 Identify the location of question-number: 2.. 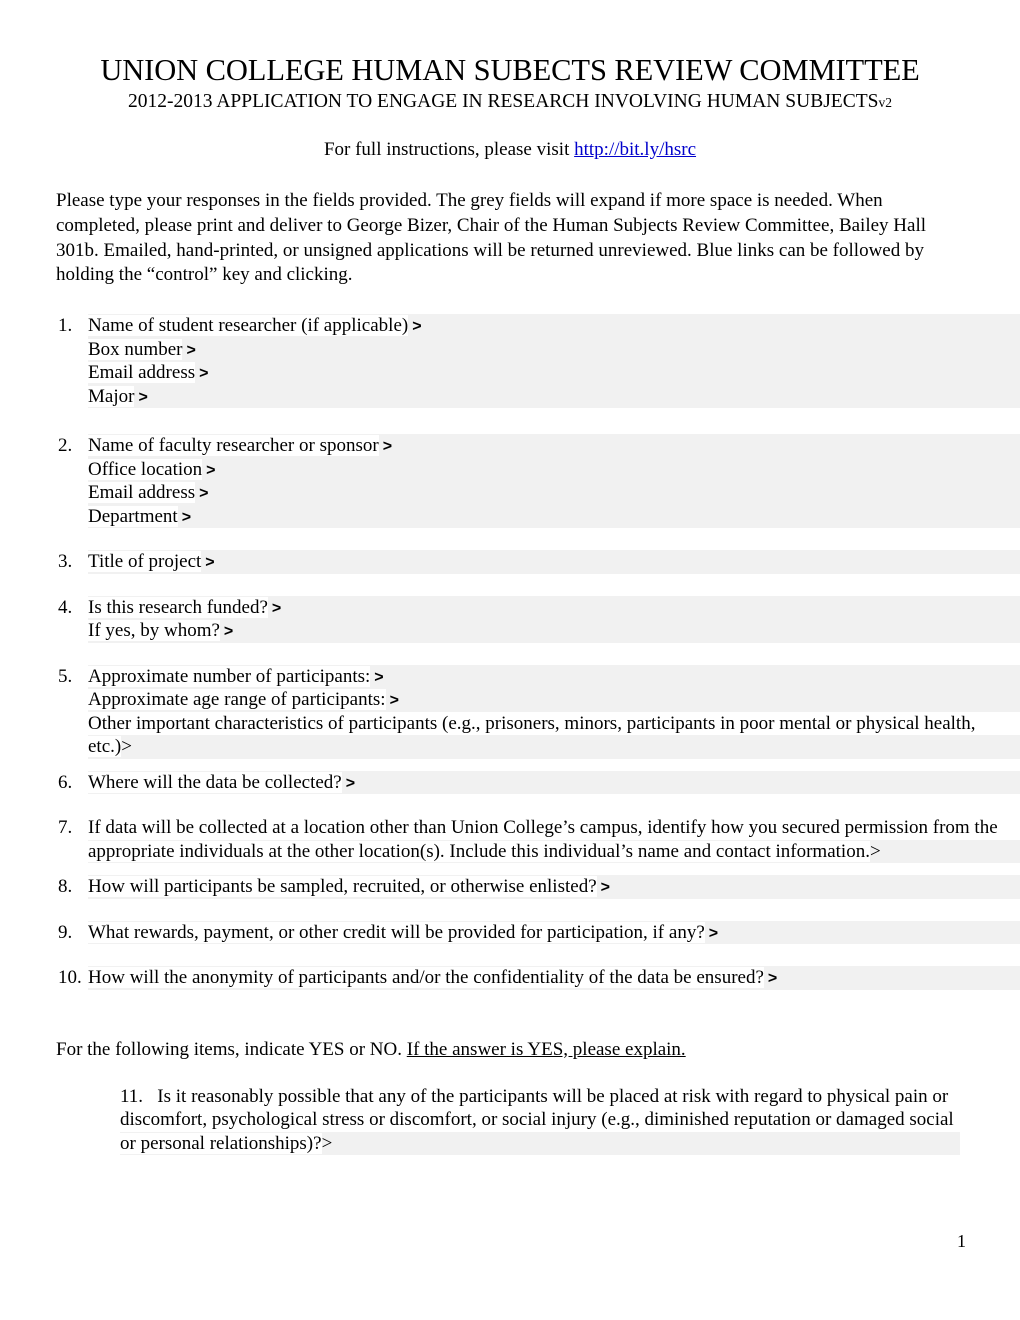
(65, 446).